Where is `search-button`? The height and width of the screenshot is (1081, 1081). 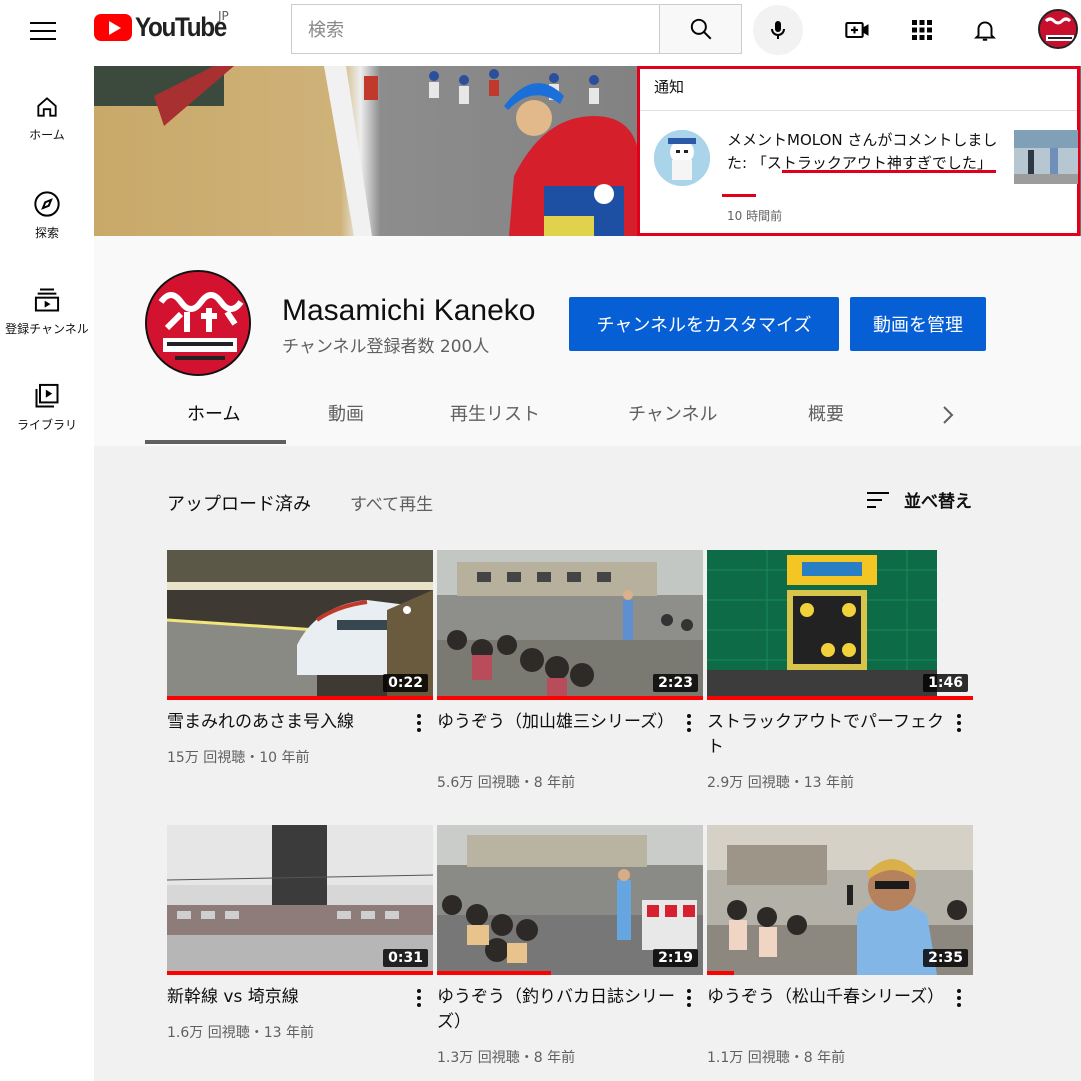
search-button is located at coordinates (700, 29).